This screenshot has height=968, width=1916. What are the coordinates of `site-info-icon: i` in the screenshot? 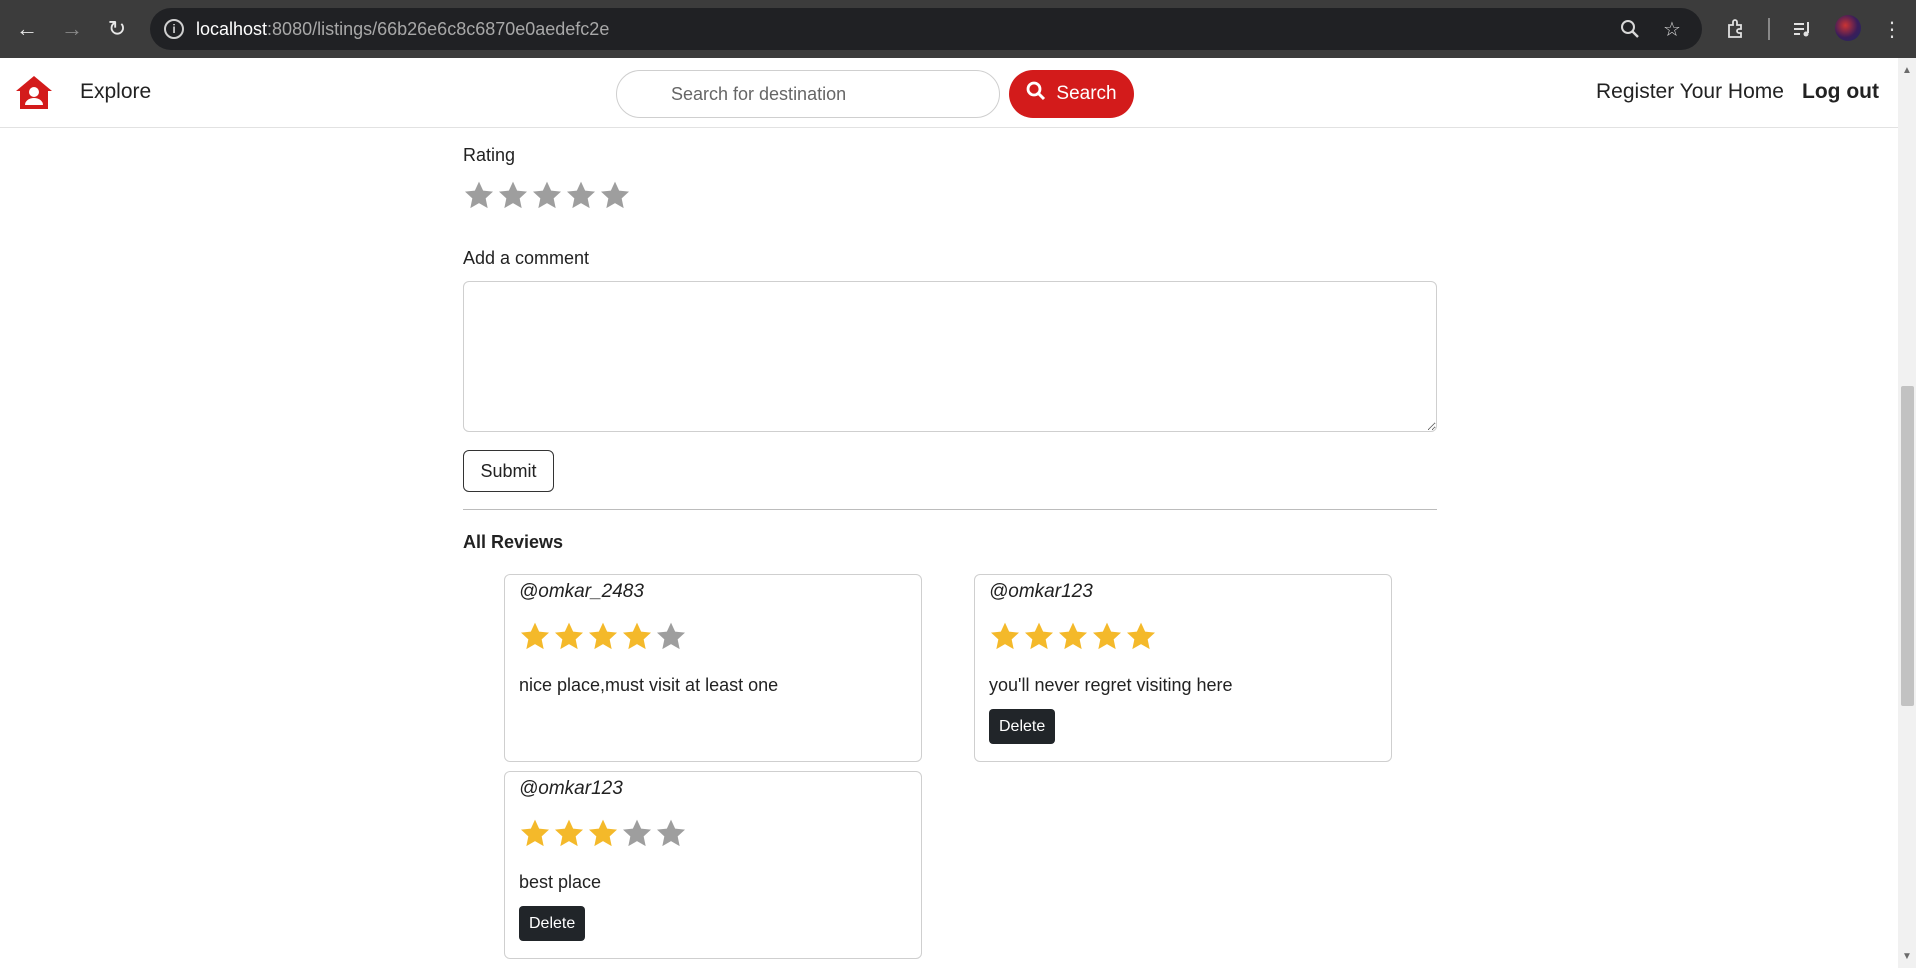 It's located at (174, 29).